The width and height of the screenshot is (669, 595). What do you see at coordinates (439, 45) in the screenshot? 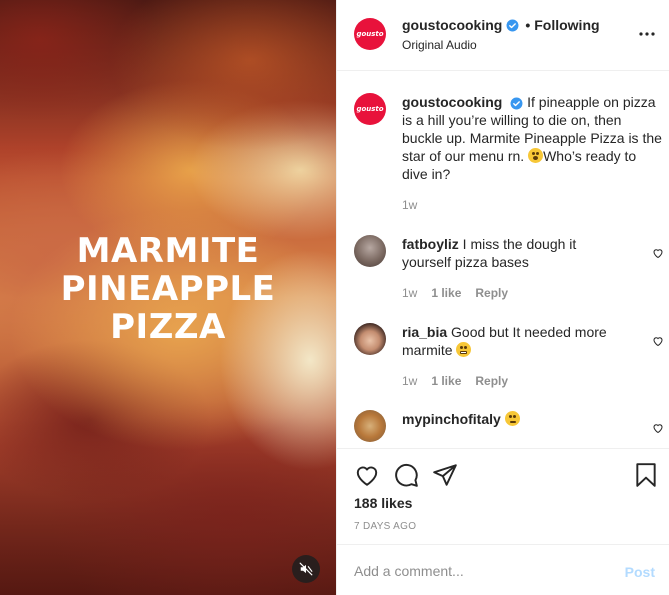
I see `audio-link: Original Audio` at bounding box center [439, 45].